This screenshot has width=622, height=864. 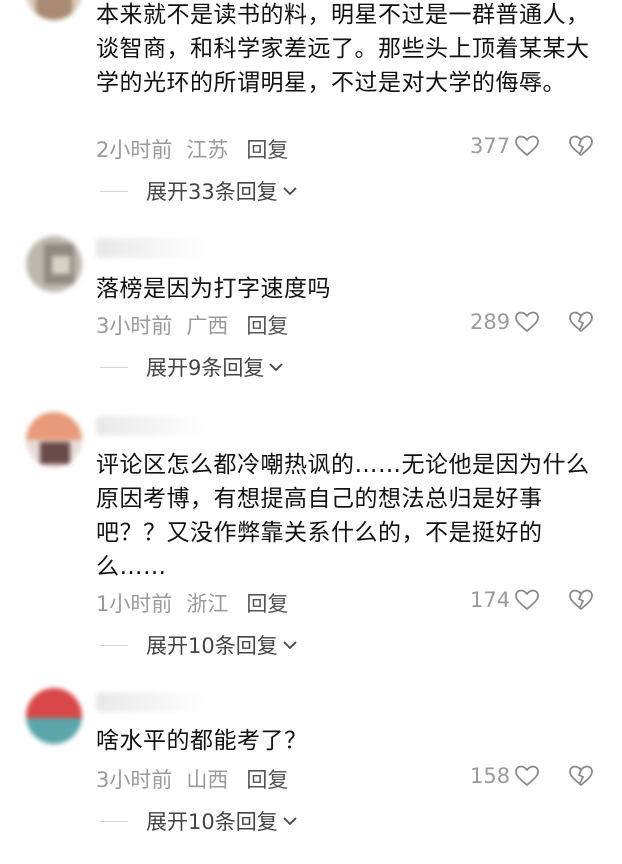 What do you see at coordinates (213, 289) in the screenshot?
I see `comment-text: 落榜是因为打字速度吗` at bounding box center [213, 289].